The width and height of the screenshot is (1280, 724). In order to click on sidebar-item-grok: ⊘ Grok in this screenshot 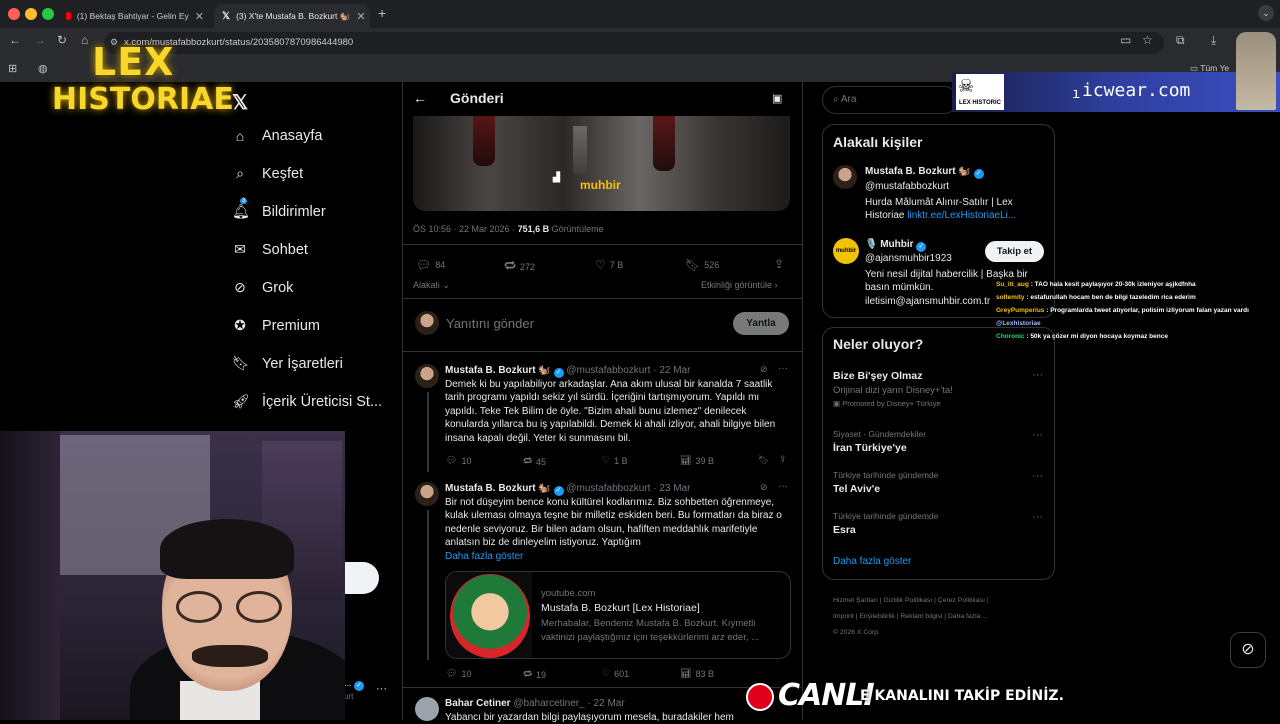, I will do `click(307, 287)`.